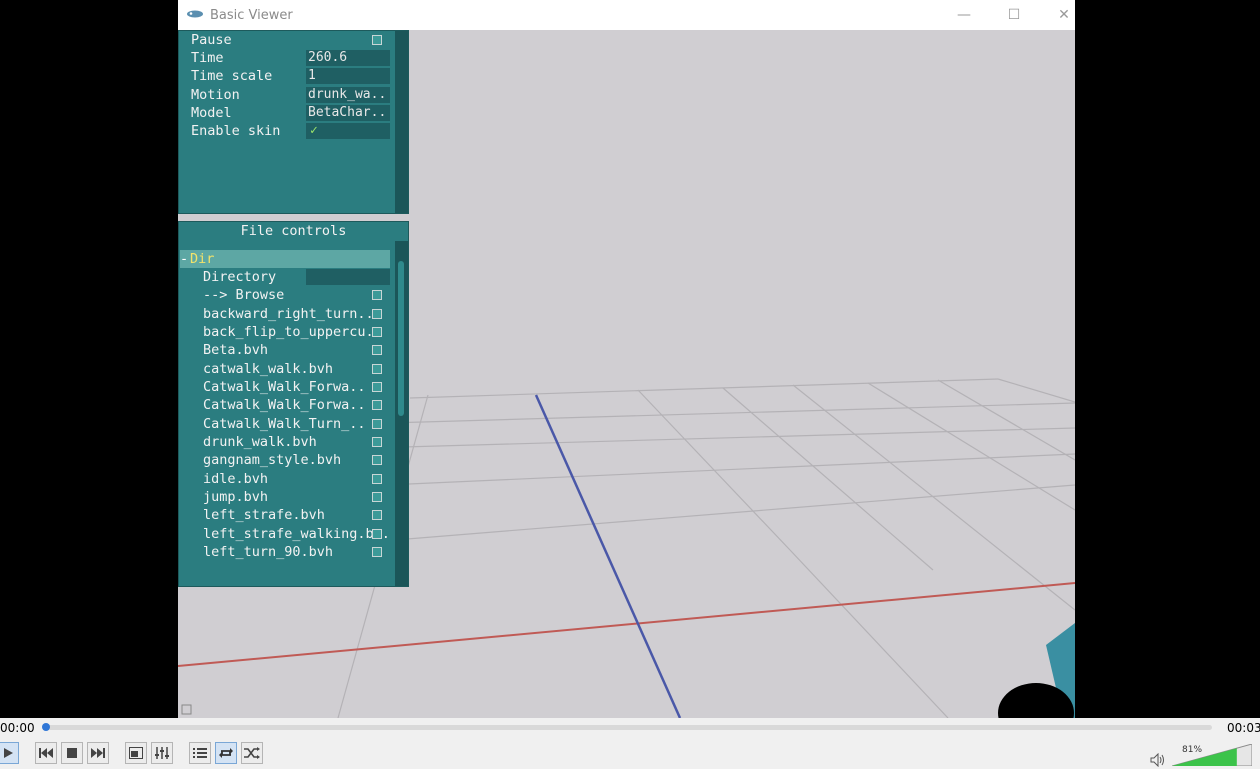 The height and width of the screenshot is (769, 1260). I want to click on motion-select: drunk_wa.., so click(348, 95).